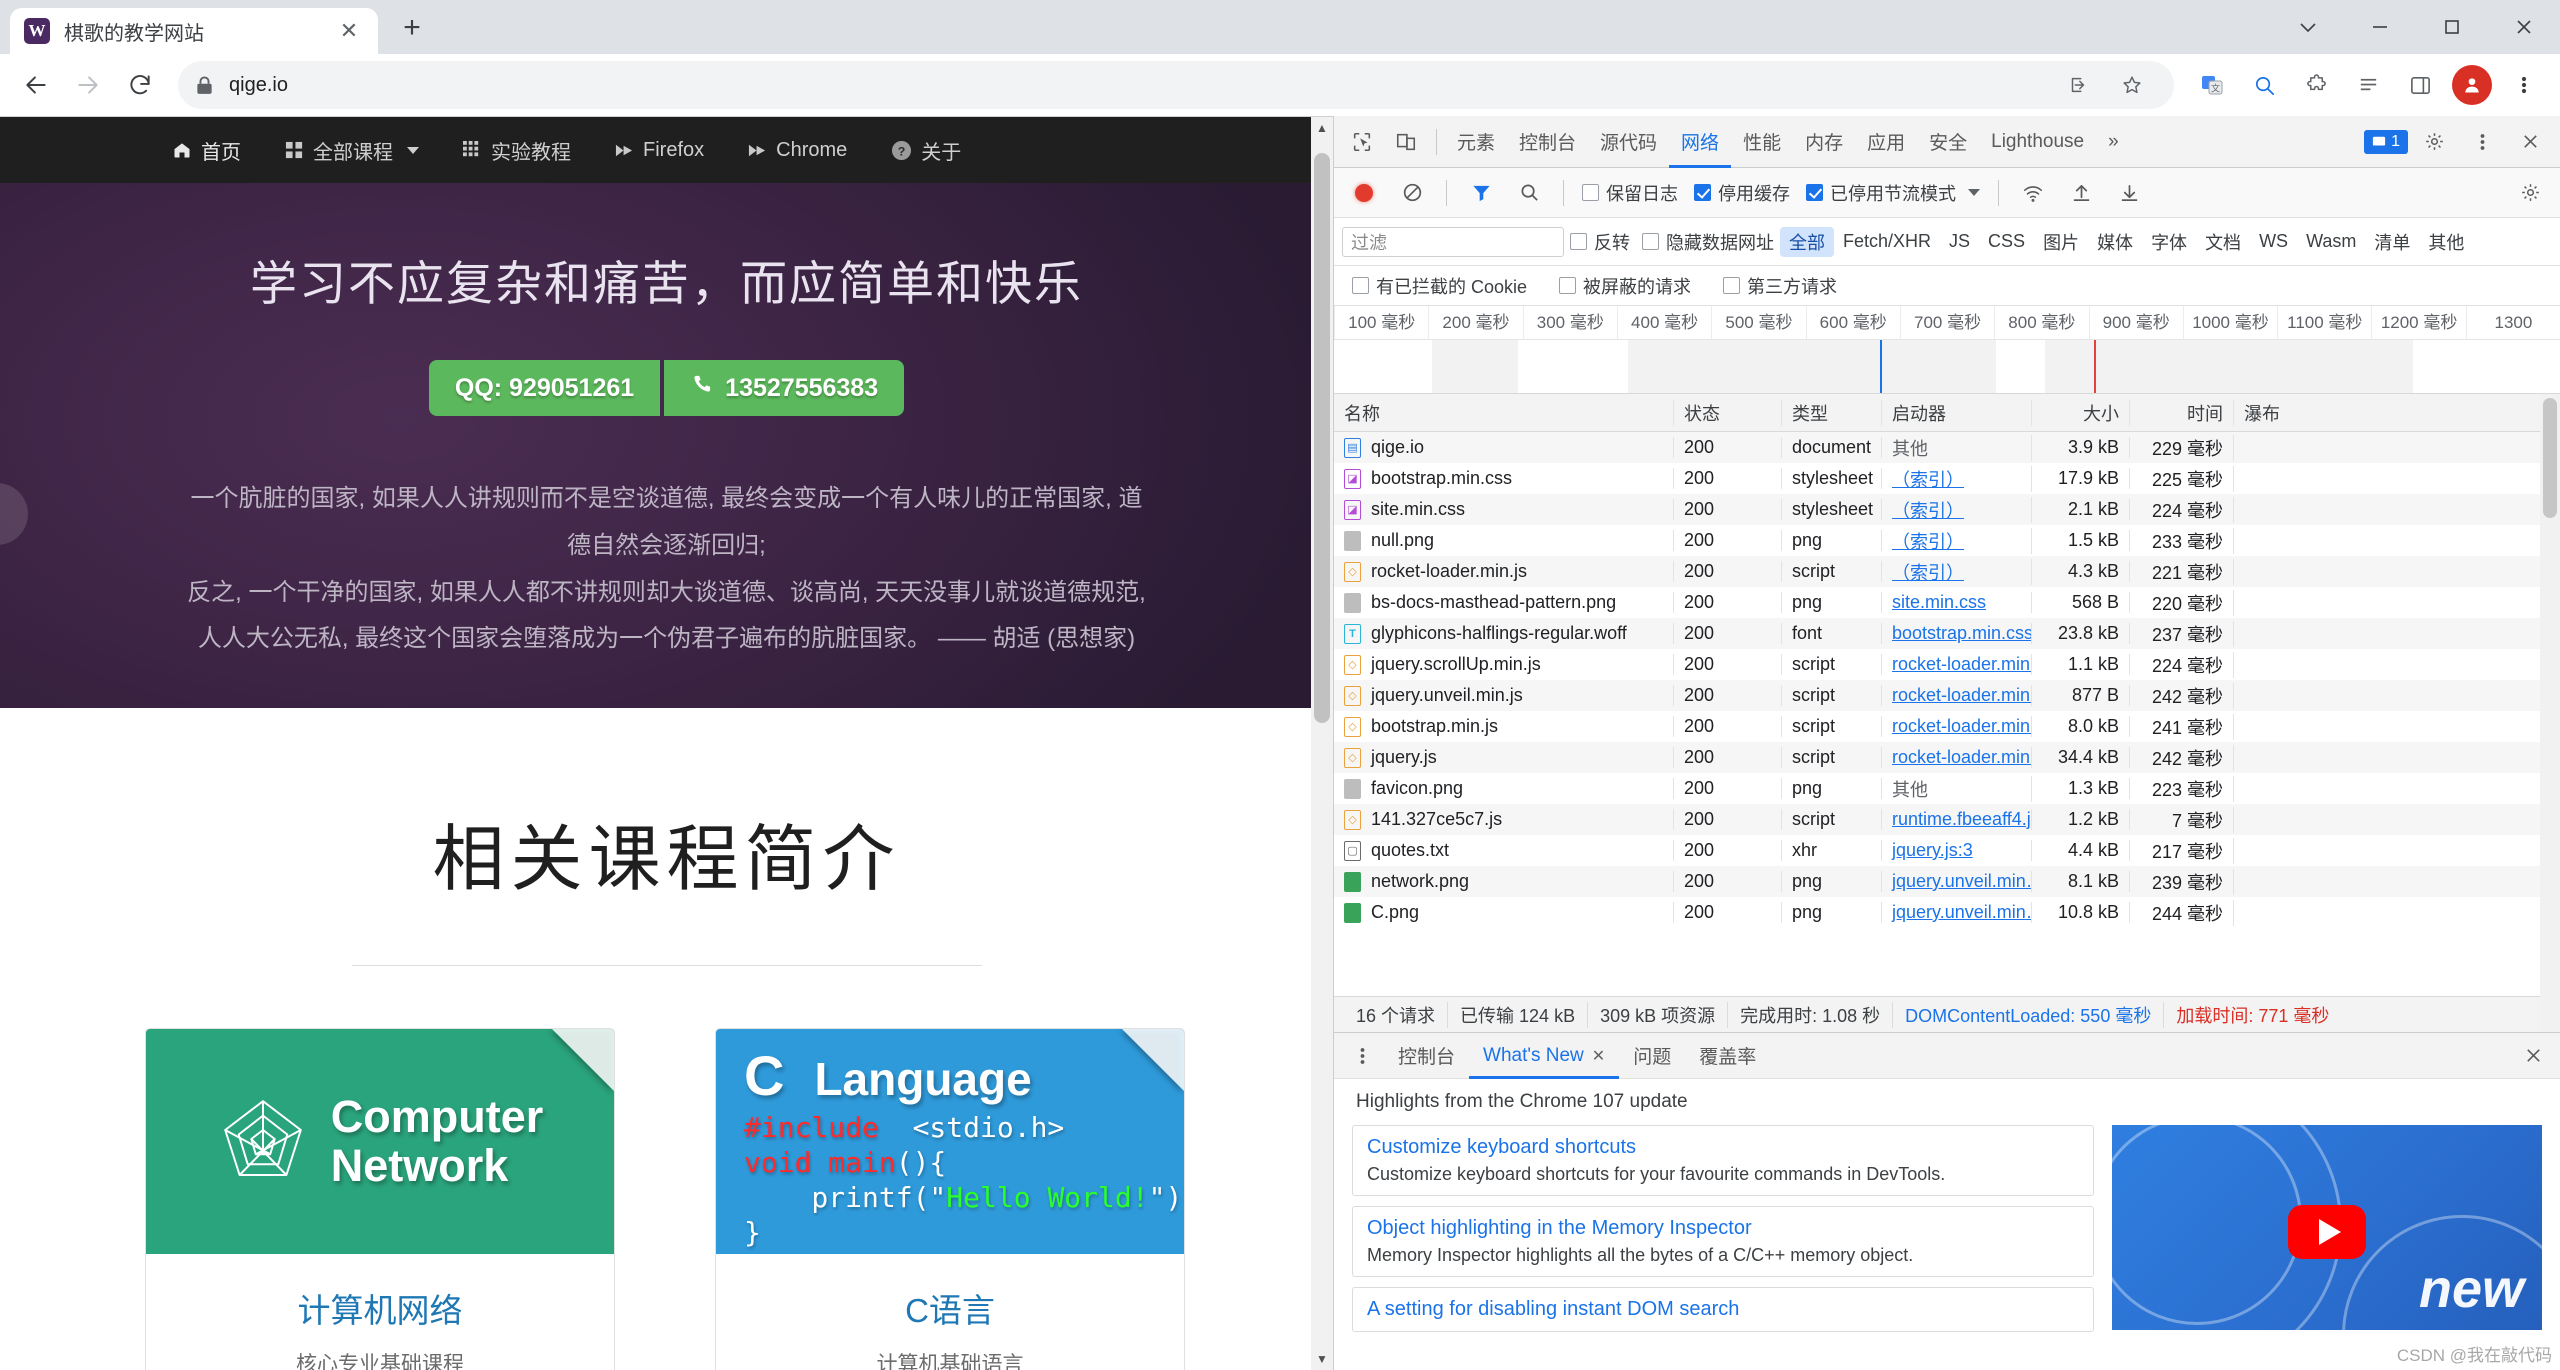  Describe the element at coordinates (1628, 142) in the screenshot. I see `tab-sources: 源代码` at that location.